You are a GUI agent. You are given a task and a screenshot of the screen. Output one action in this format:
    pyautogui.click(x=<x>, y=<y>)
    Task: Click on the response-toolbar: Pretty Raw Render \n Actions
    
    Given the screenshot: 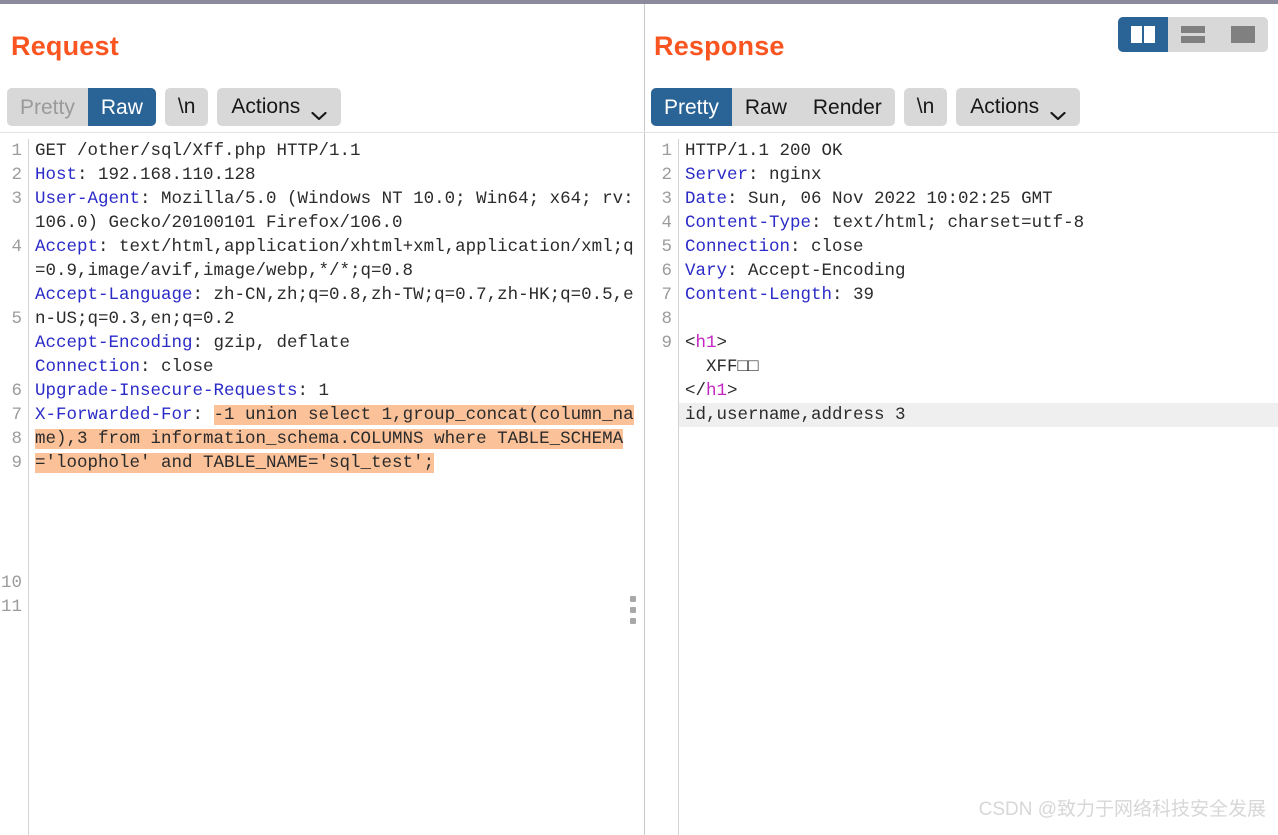 What is the action you would take?
    pyautogui.click(x=866, y=107)
    